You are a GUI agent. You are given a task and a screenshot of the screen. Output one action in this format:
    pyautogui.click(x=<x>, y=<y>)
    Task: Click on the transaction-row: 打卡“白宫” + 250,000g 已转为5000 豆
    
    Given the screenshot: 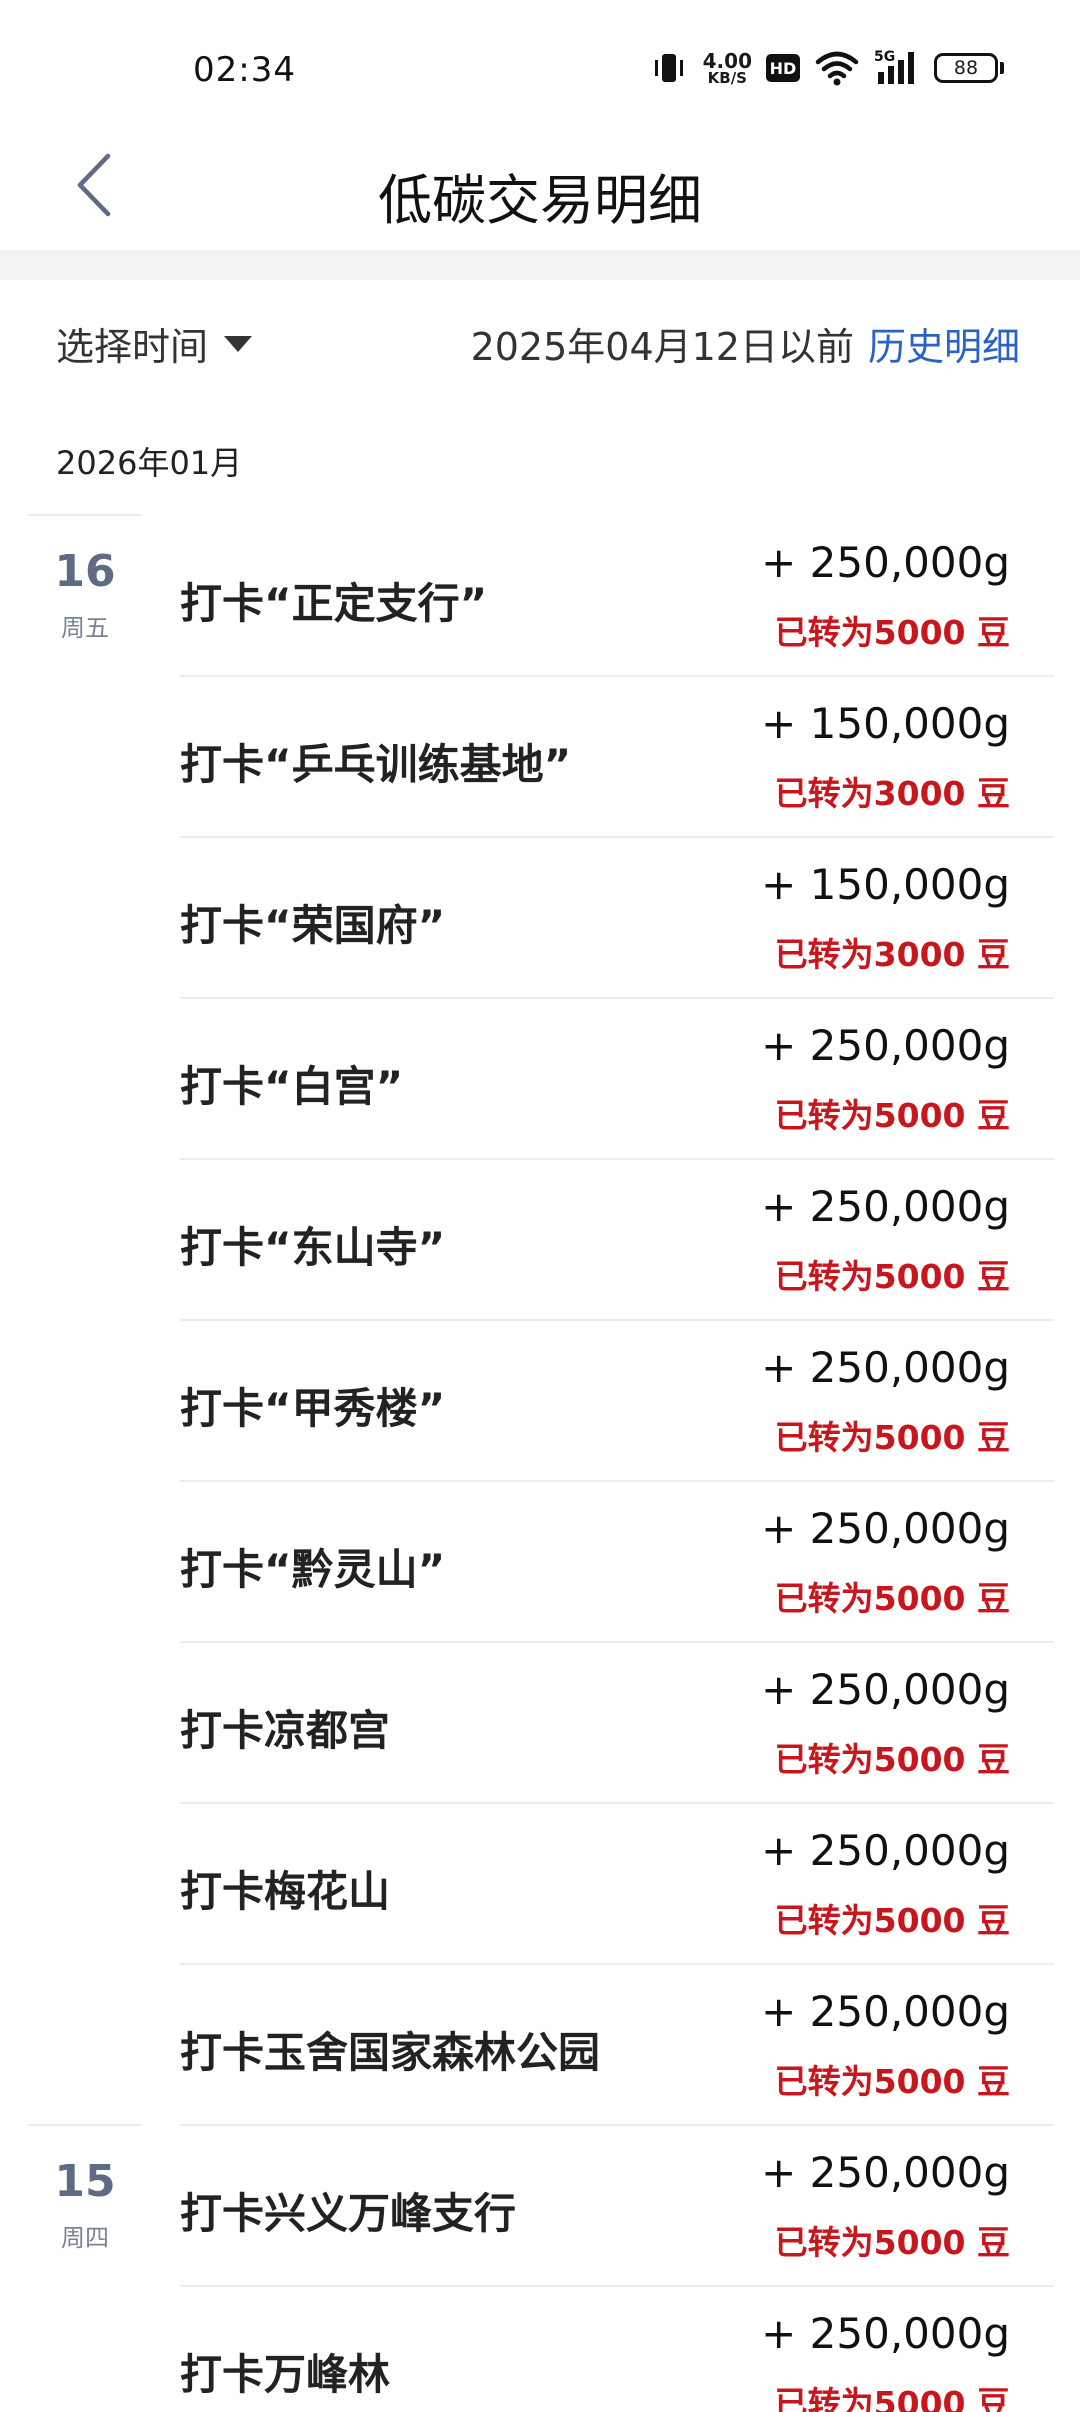 What is the action you would take?
    pyautogui.click(x=540, y=1077)
    